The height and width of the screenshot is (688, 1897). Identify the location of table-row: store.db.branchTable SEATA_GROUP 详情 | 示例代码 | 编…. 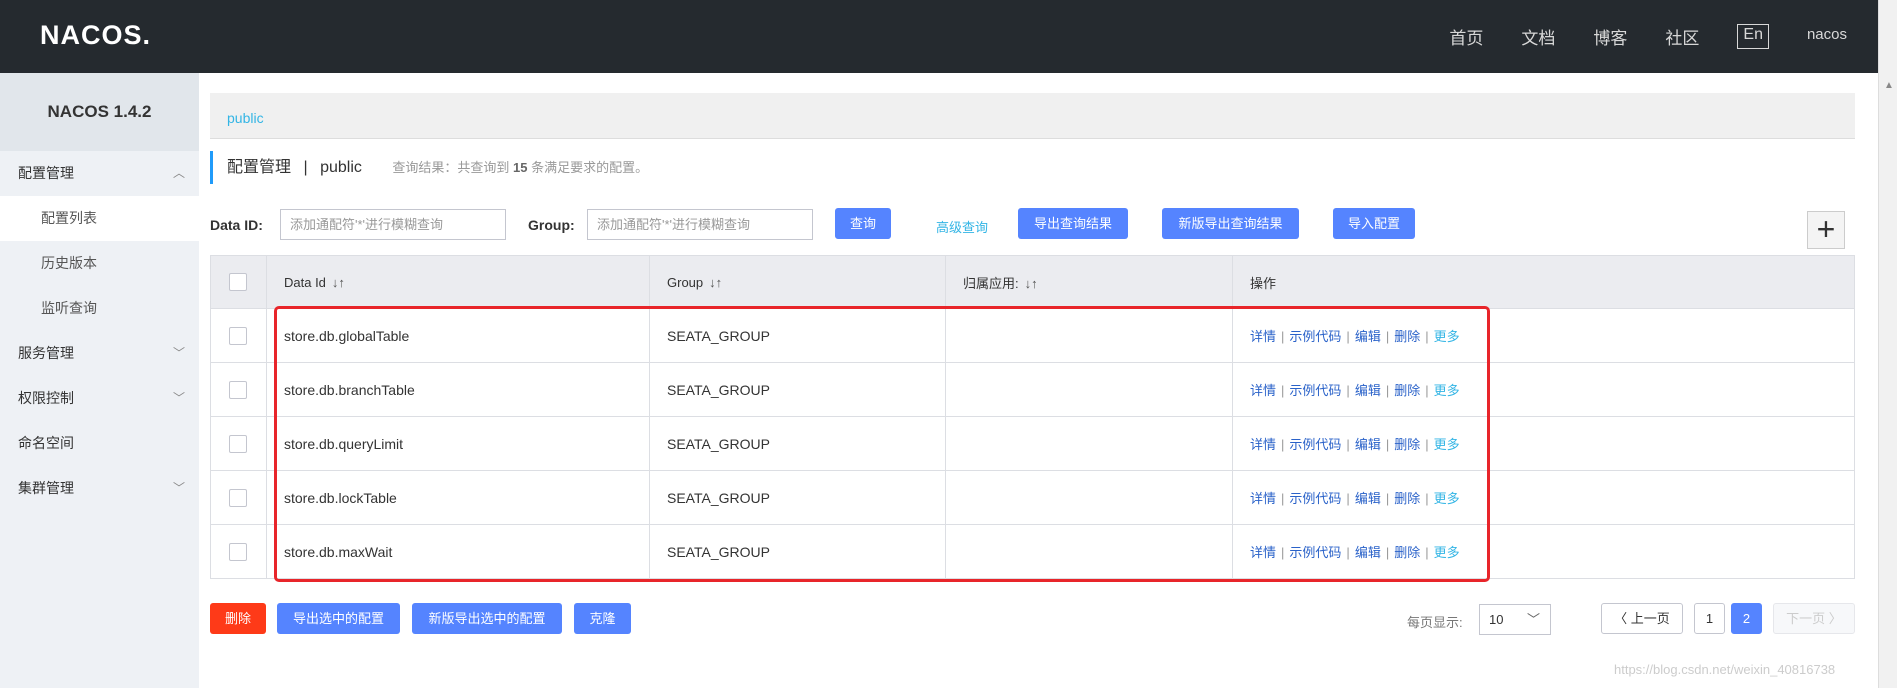
(1032, 389).